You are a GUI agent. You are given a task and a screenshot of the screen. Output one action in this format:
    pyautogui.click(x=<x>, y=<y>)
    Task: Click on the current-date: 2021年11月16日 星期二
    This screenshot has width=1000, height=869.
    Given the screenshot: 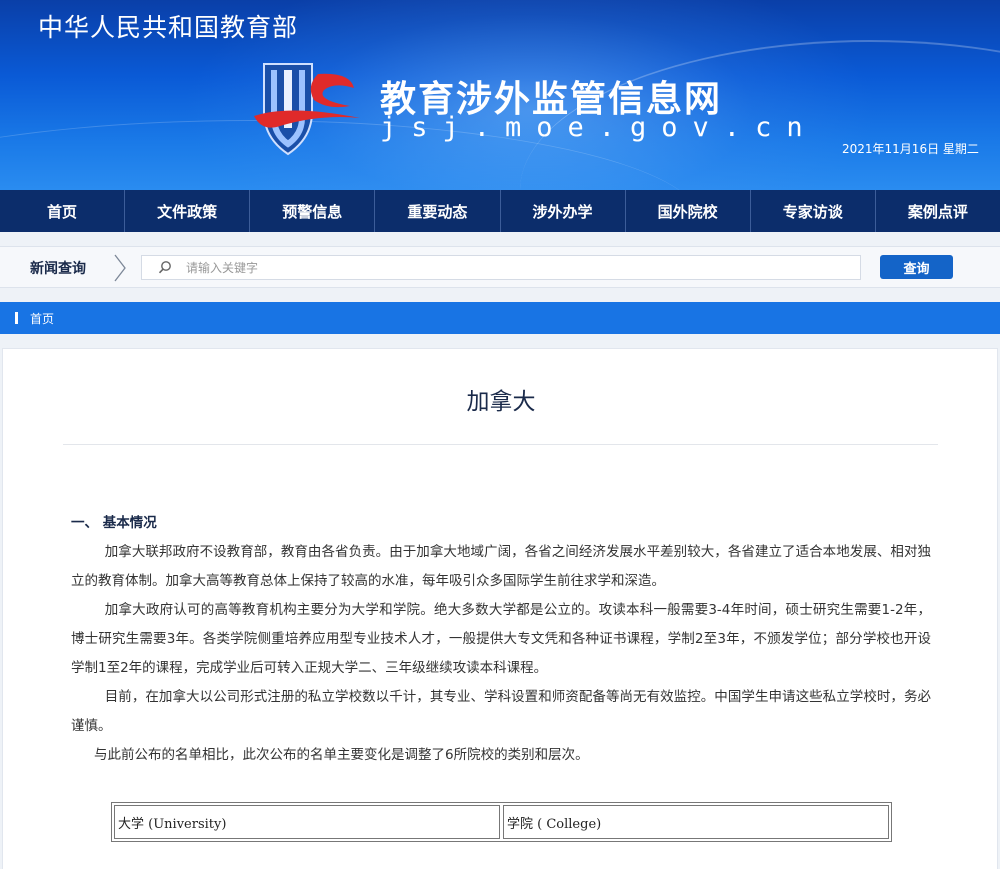 What is the action you would take?
    pyautogui.click(x=910, y=149)
    